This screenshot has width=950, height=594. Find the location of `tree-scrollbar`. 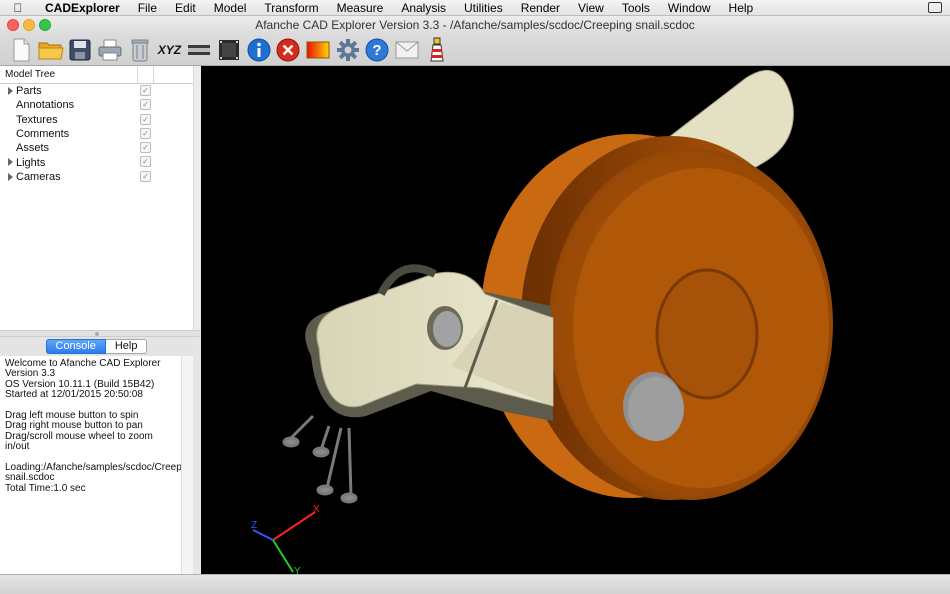

tree-scrollbar is located at coordinates (196, 198).